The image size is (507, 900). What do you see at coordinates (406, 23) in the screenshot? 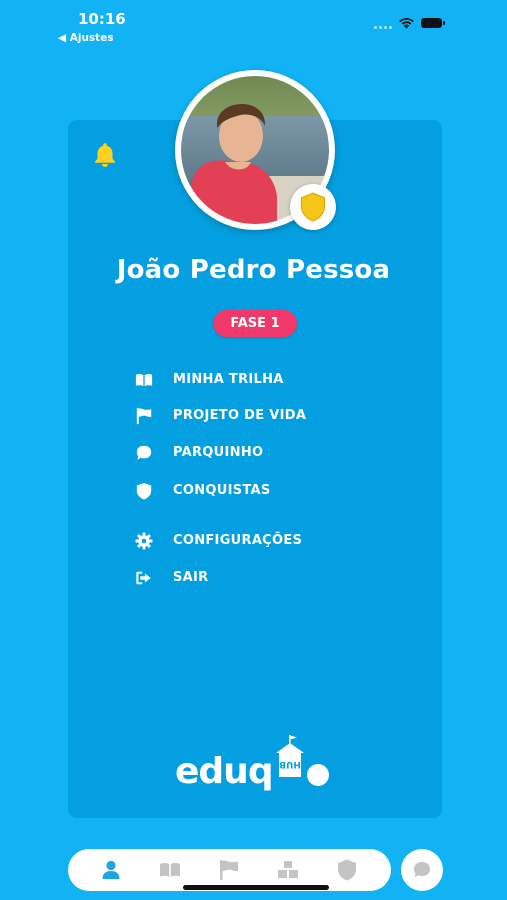
I see `wifi-icon` at bounding box center [406, 23].